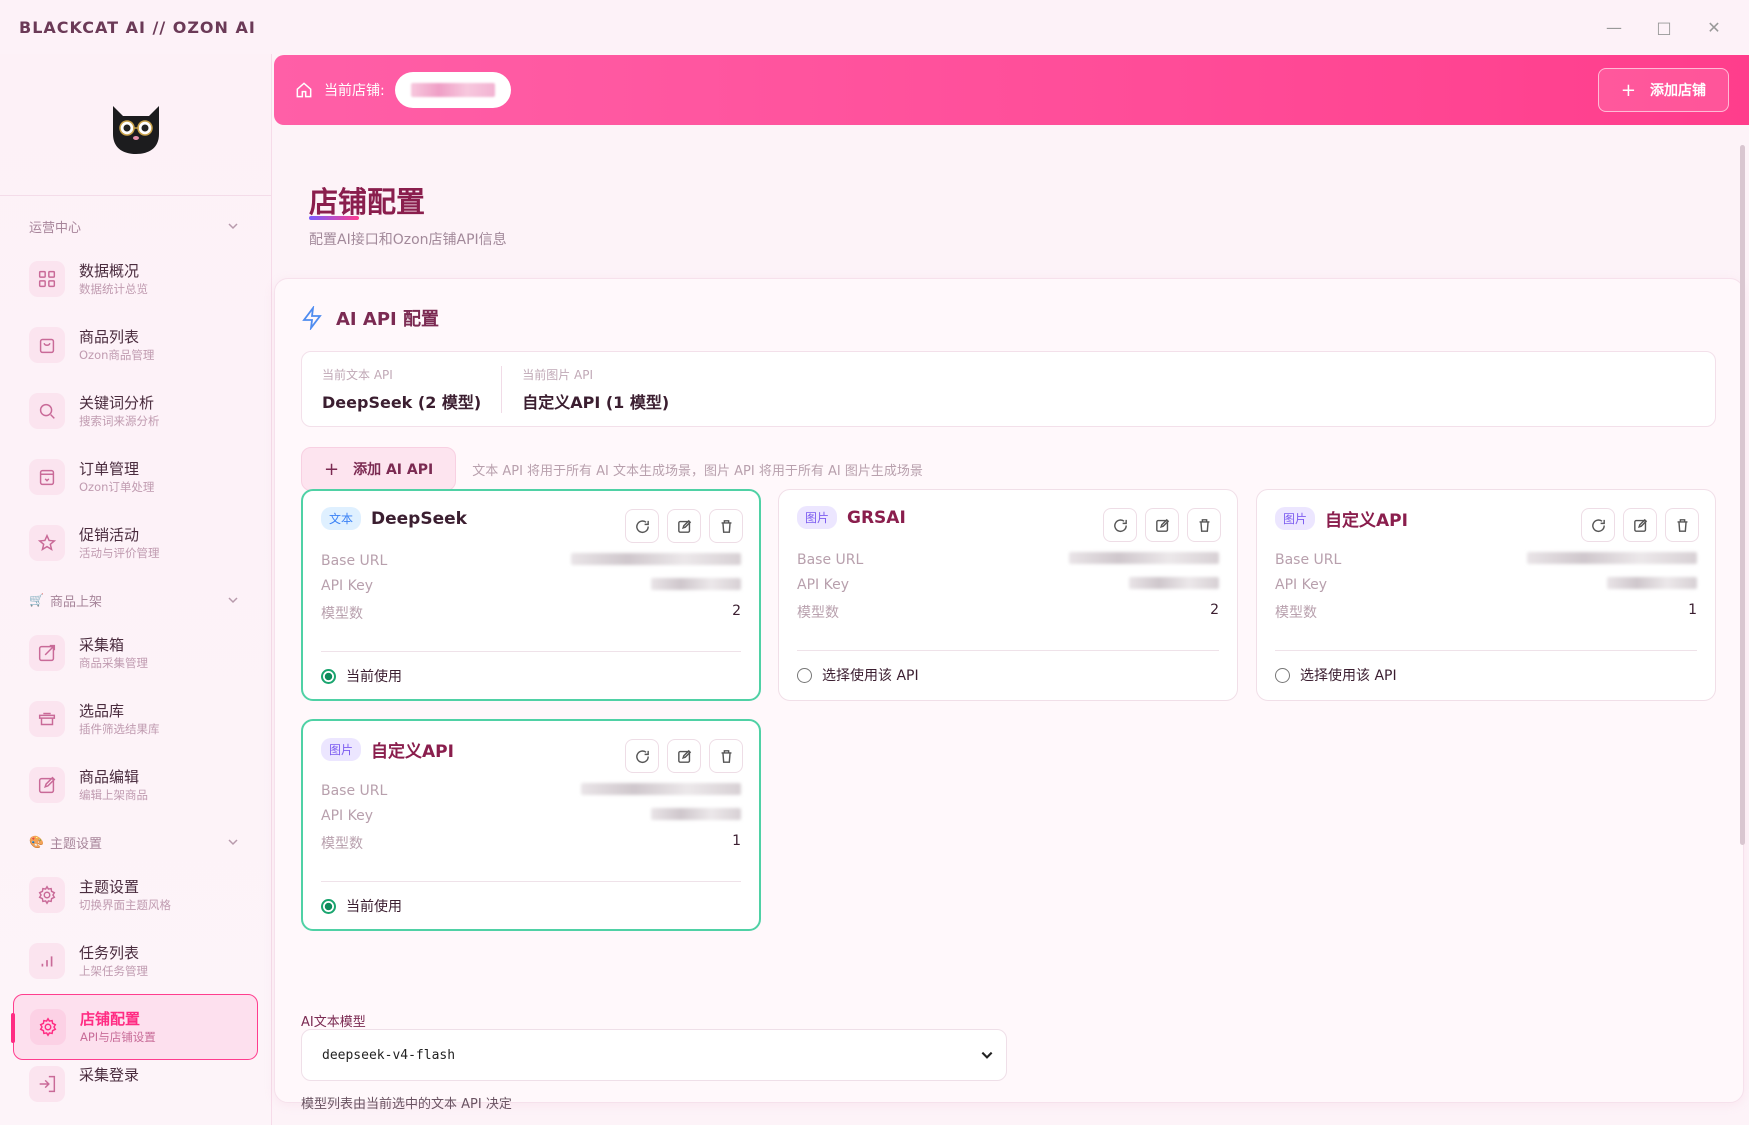 This screenshot has height=1125, width=1749. Describe the element at coordinates (1663, 90) in the screenshot. I see `add-store-button: + 添加店铺` at that location.